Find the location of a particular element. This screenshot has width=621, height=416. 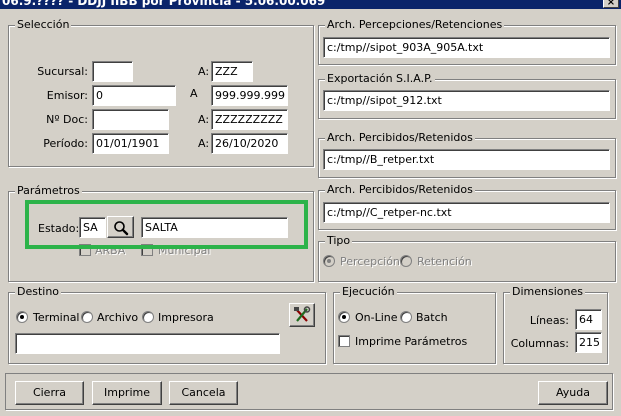

sucursal-to-input: ZZZ is located at coordinates (232, 71).